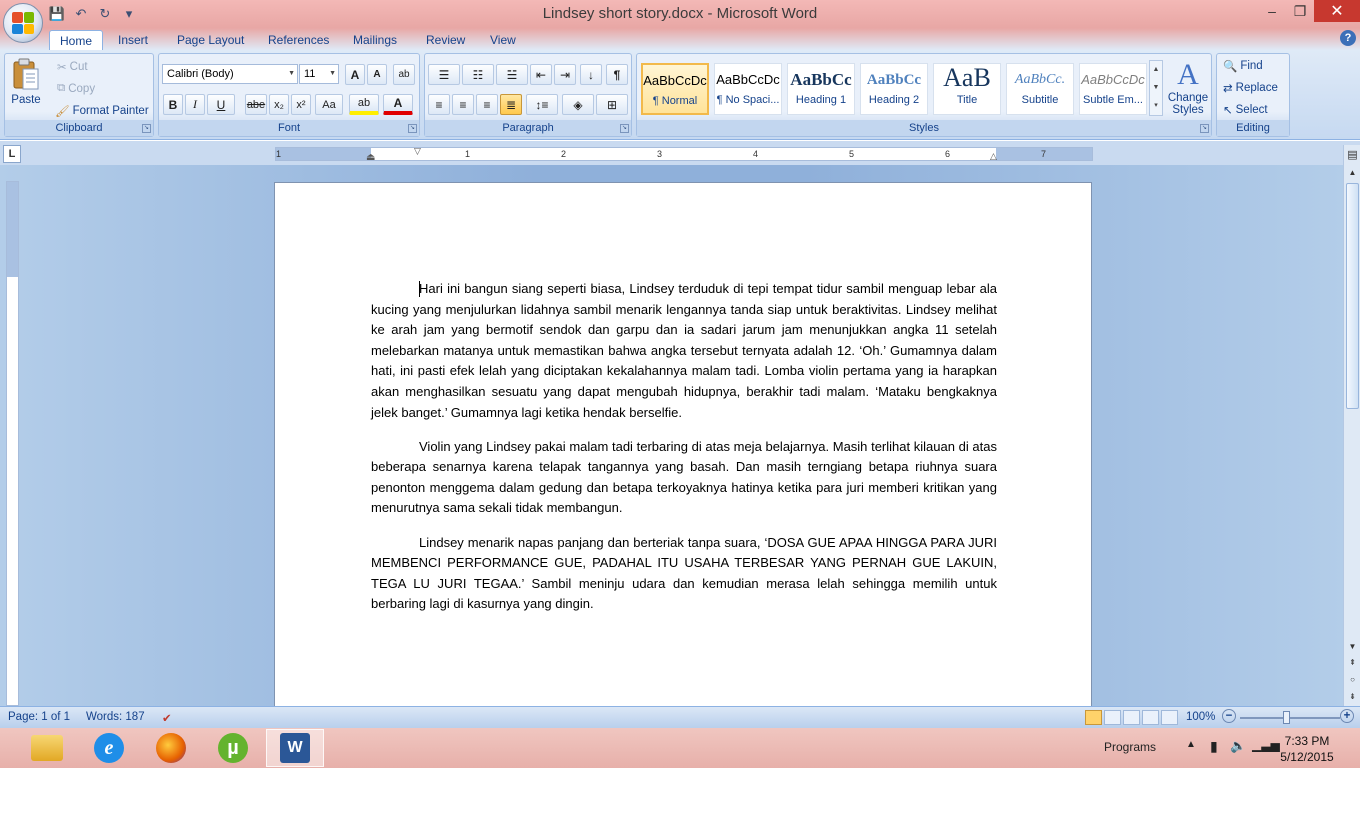 This screenshot has height=826, width=1360. What do you see at coordinates (1300, 11) in the screenshot?
I see `restore-button: ❐` at bounding box center [1300, 11].